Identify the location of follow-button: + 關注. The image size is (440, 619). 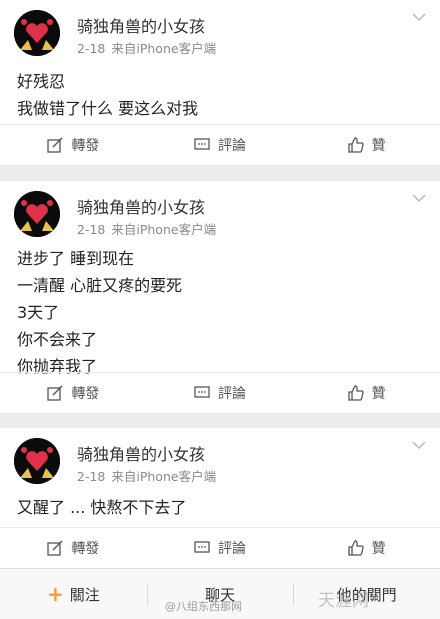
(73, 594).